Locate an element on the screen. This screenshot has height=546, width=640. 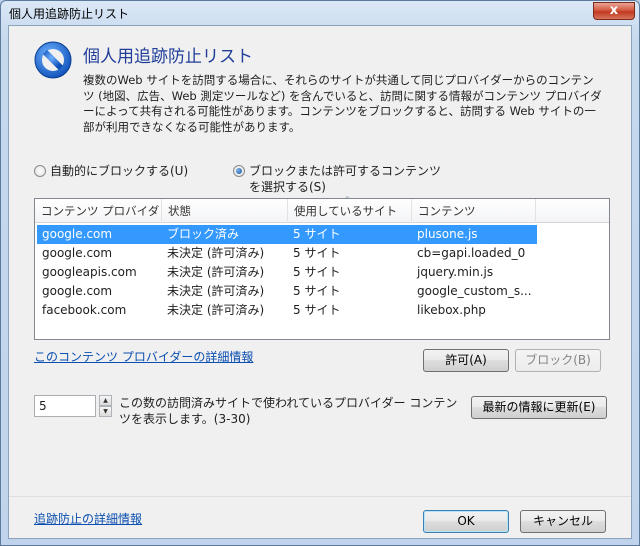
allow-button: 許可(A) is located at coordinates (466, 360).